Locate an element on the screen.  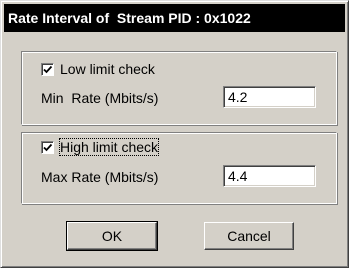
high-limit-checkbox: High limit check is located at coordinates (100, 147).